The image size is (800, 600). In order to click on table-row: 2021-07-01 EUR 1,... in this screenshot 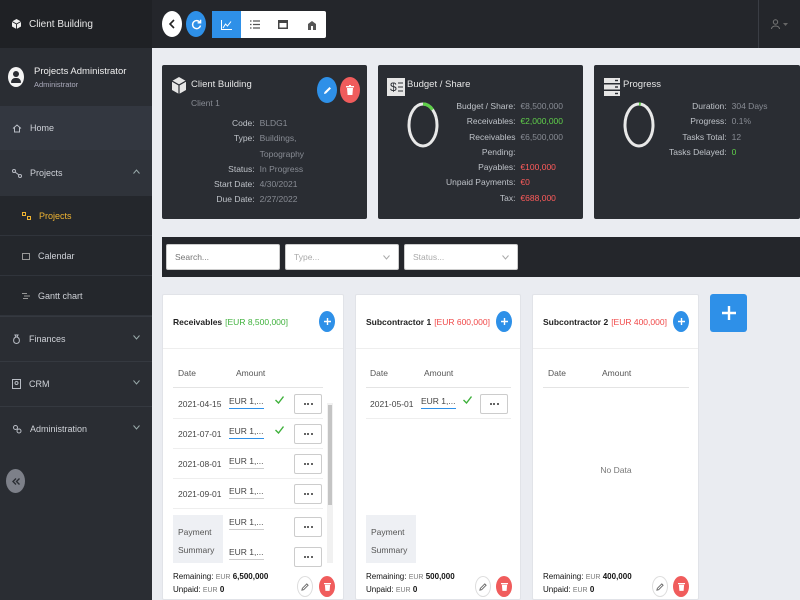, I will do `click(248, 434)`.